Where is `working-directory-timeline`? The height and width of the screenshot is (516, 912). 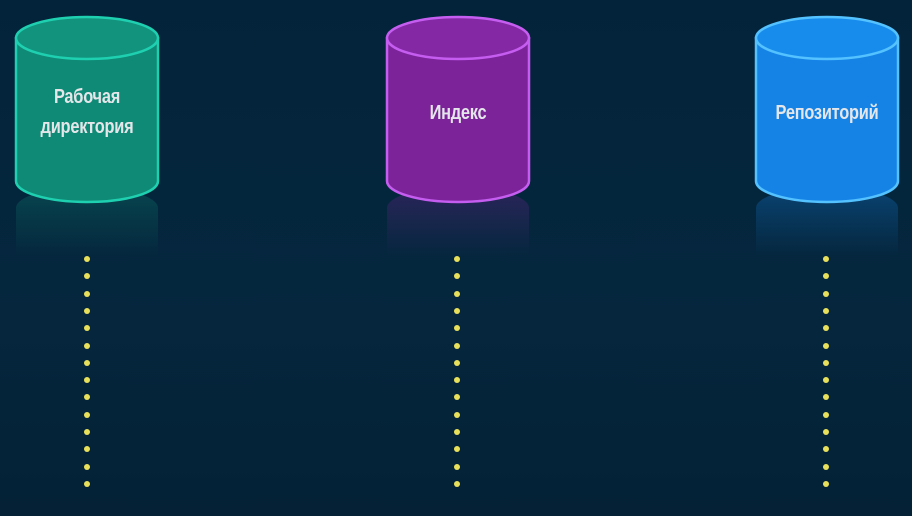 working-directory-timeline is located at coordinates (87, 376).